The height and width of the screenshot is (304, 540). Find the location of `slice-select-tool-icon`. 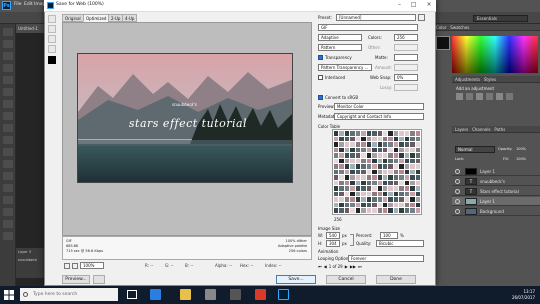

slice-select-tool-icon is located at coordinates (52, 29).